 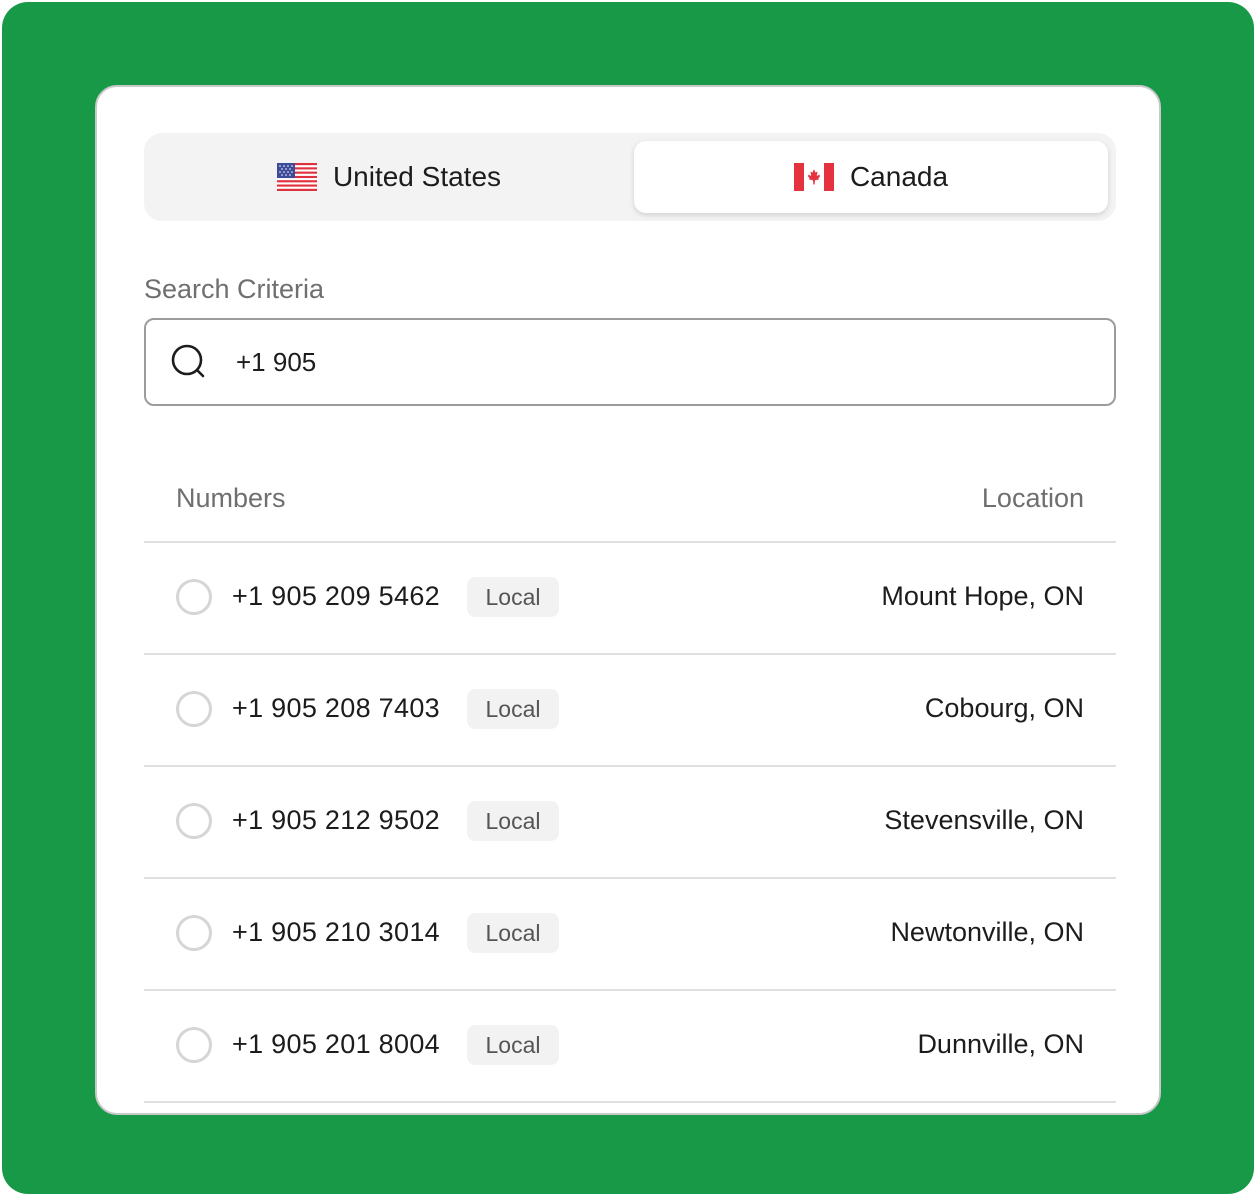 I want to click on tab-united-states: United States, so click(x=389, y=177).